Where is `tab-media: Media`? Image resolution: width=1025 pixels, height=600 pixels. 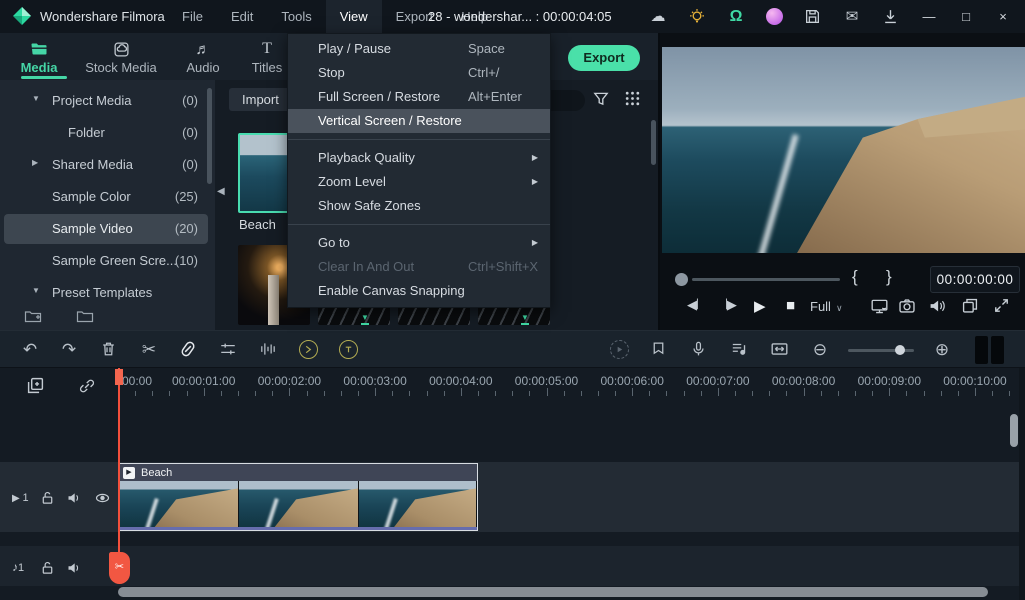 tab-media: Media is located at coordinates (39, 56).